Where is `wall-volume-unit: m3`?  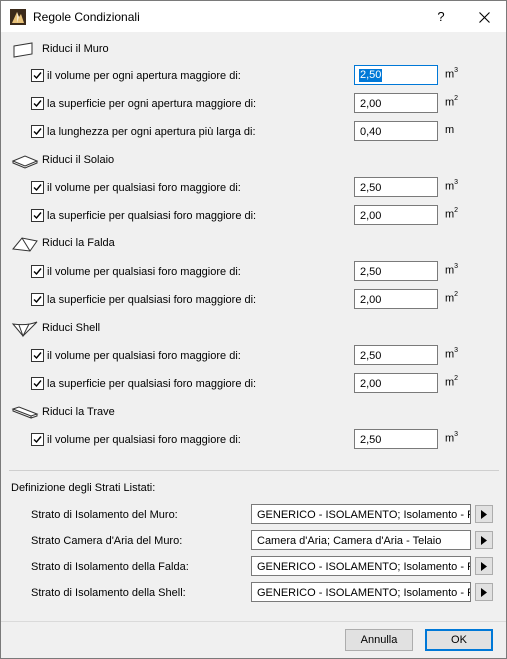
wall-volume-unit: m3 is located at coordinates (452, 74).